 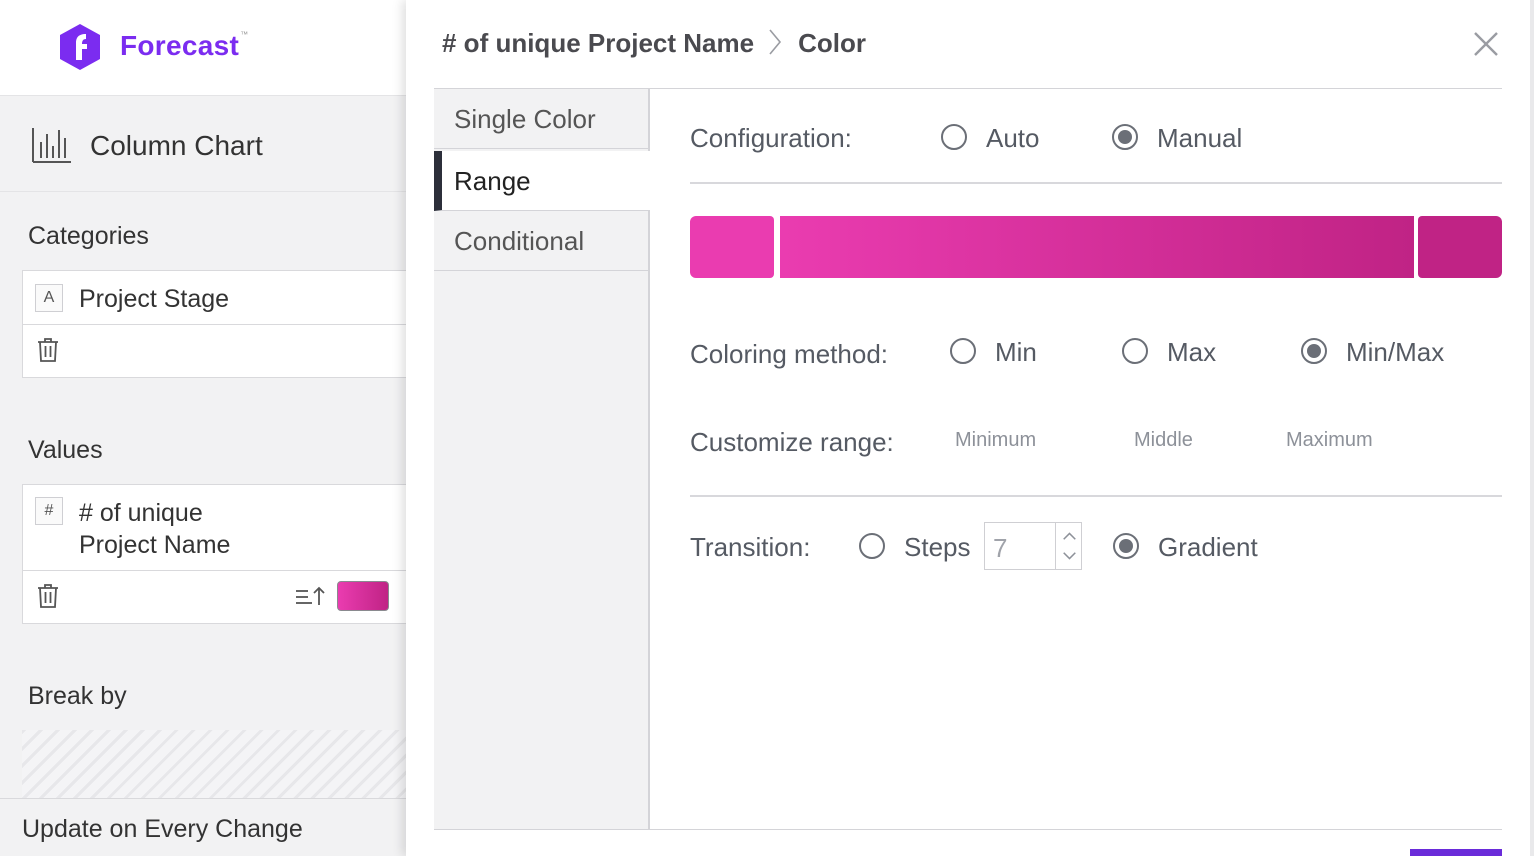 I want to click on configuration-label: Configuration:, so click(x=771, y=138).